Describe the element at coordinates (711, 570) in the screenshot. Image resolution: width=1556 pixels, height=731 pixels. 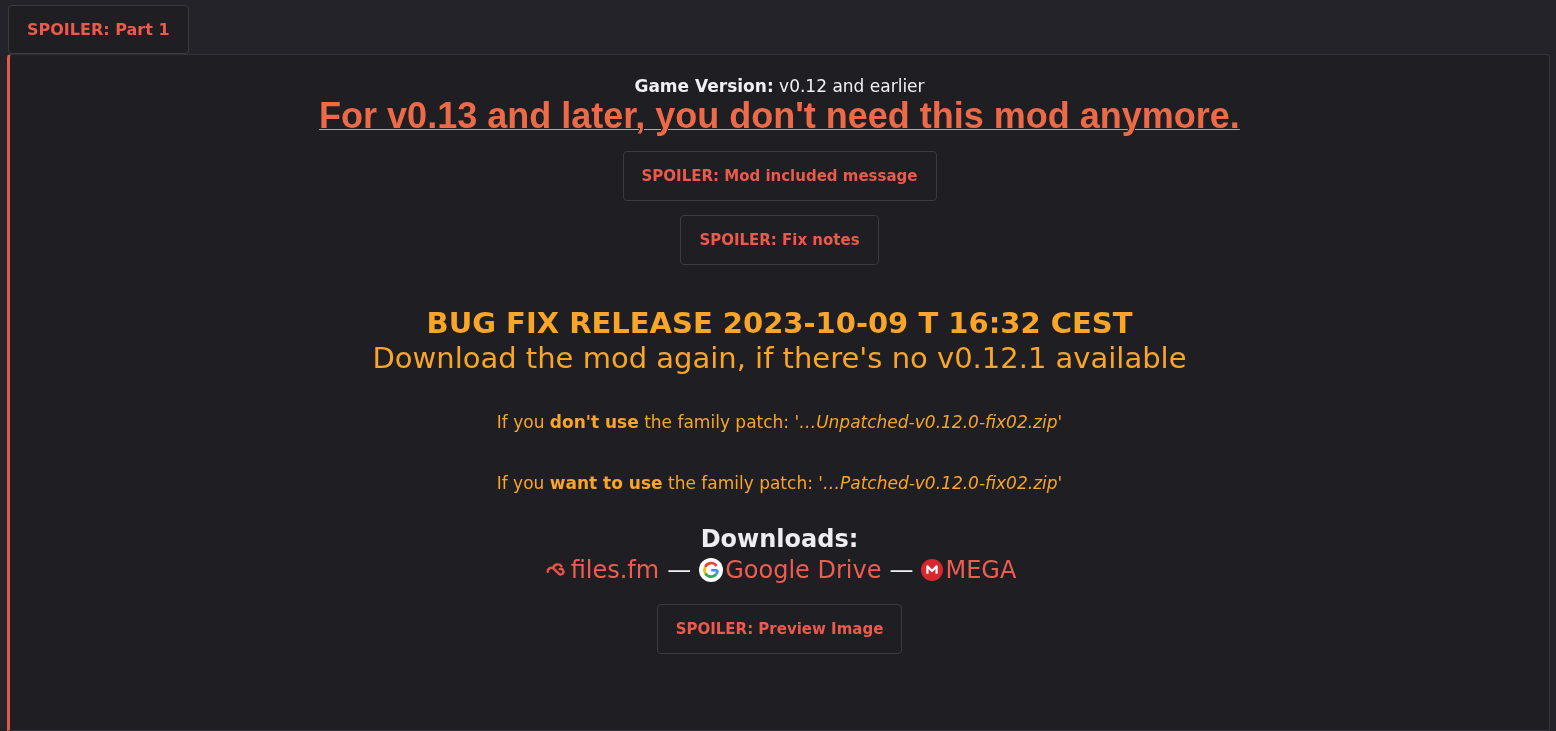
I see `google-icon` at that location.